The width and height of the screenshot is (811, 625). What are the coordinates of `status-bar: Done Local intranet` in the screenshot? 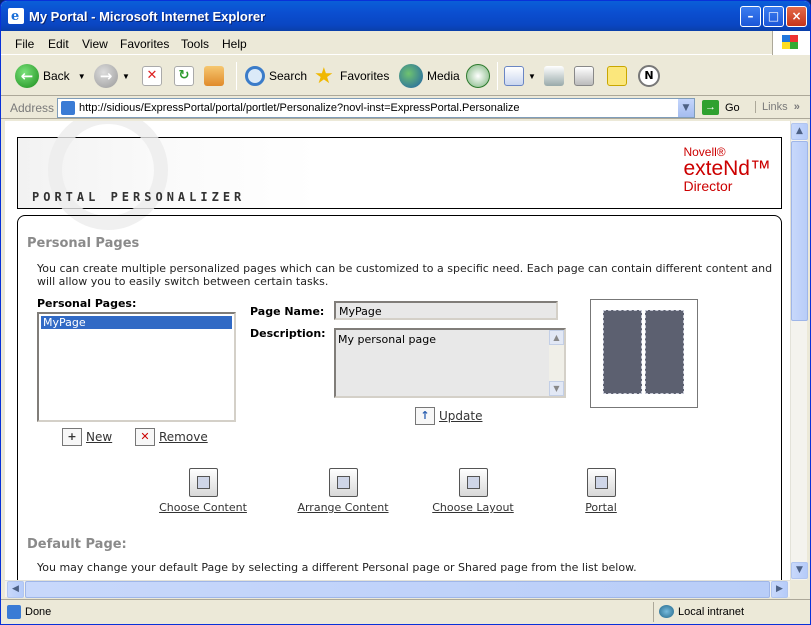 It's located at (405, 611).